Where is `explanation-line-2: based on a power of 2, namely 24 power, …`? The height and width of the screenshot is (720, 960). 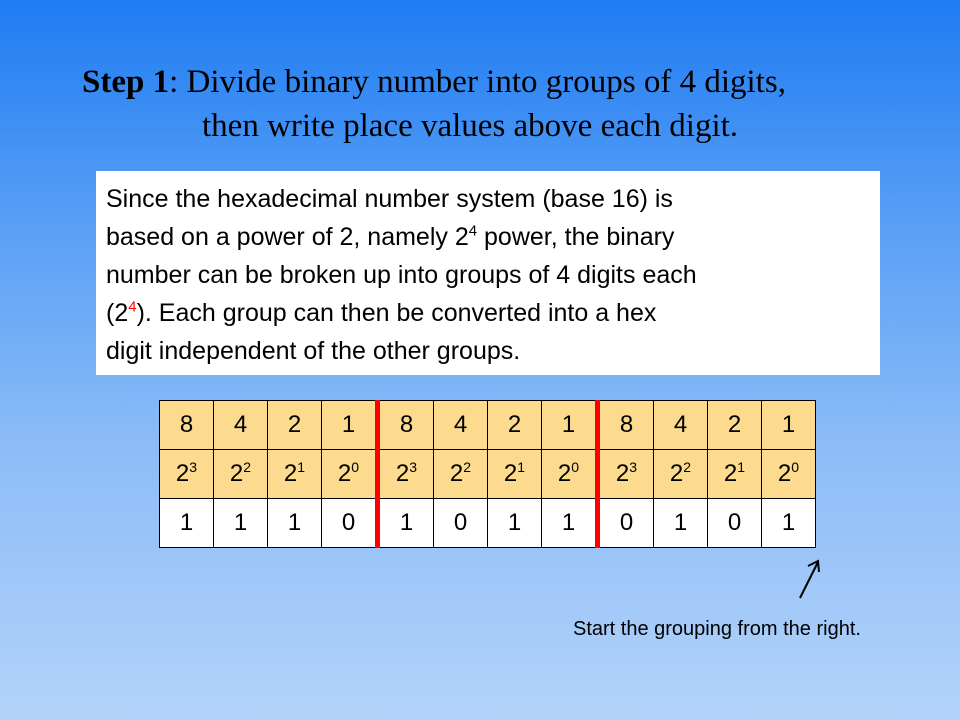 explanation-line-2: based on a power of 2, namely 24 power, … is located at coordinates (488, 237).